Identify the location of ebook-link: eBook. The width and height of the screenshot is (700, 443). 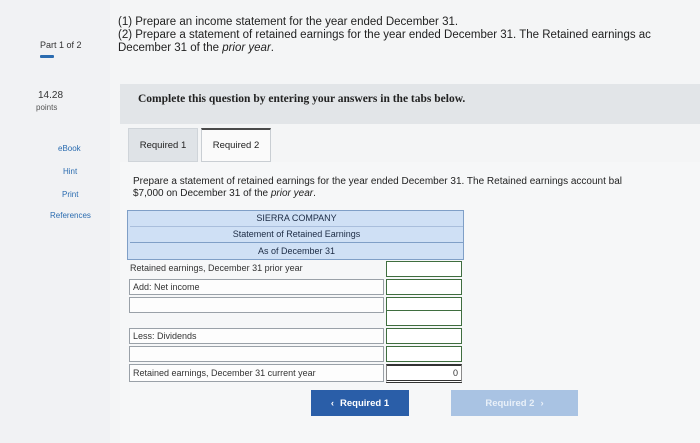
(69, 148).